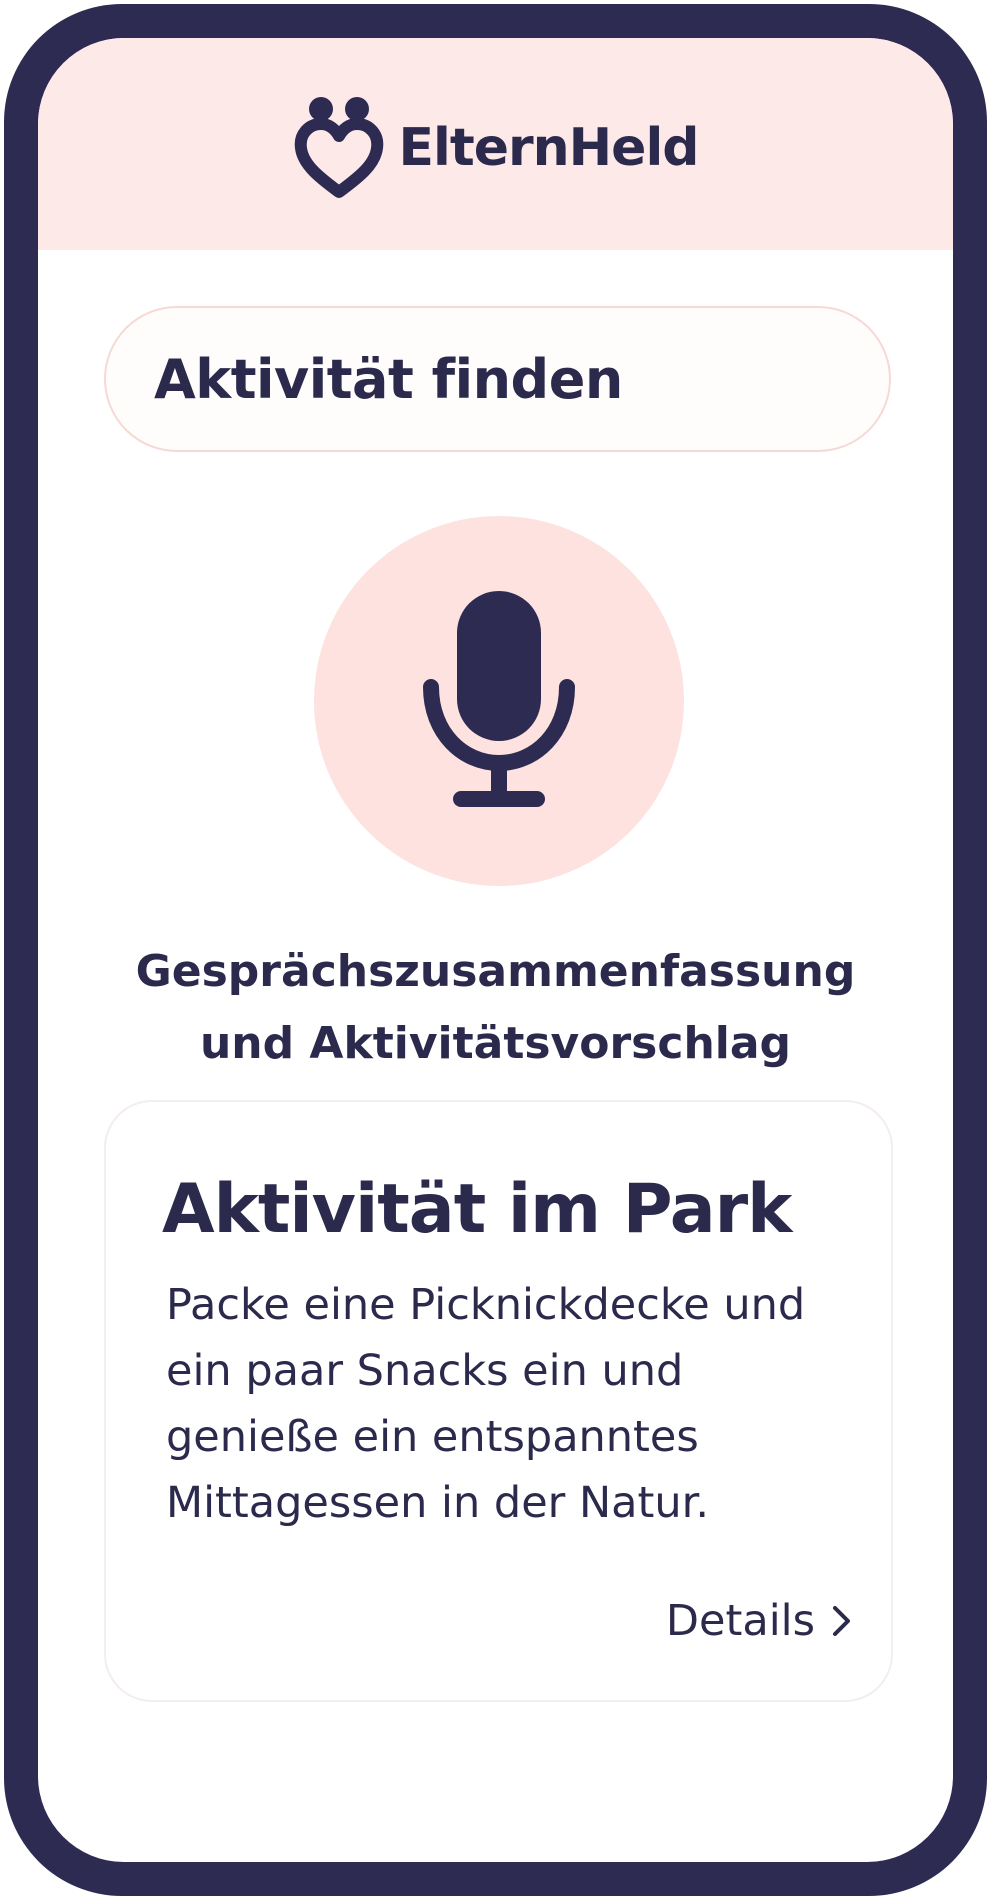 This screenshot has height=1900, width=991. I want to click on find-activity-label: Aktivität finden, so click(388, 379).